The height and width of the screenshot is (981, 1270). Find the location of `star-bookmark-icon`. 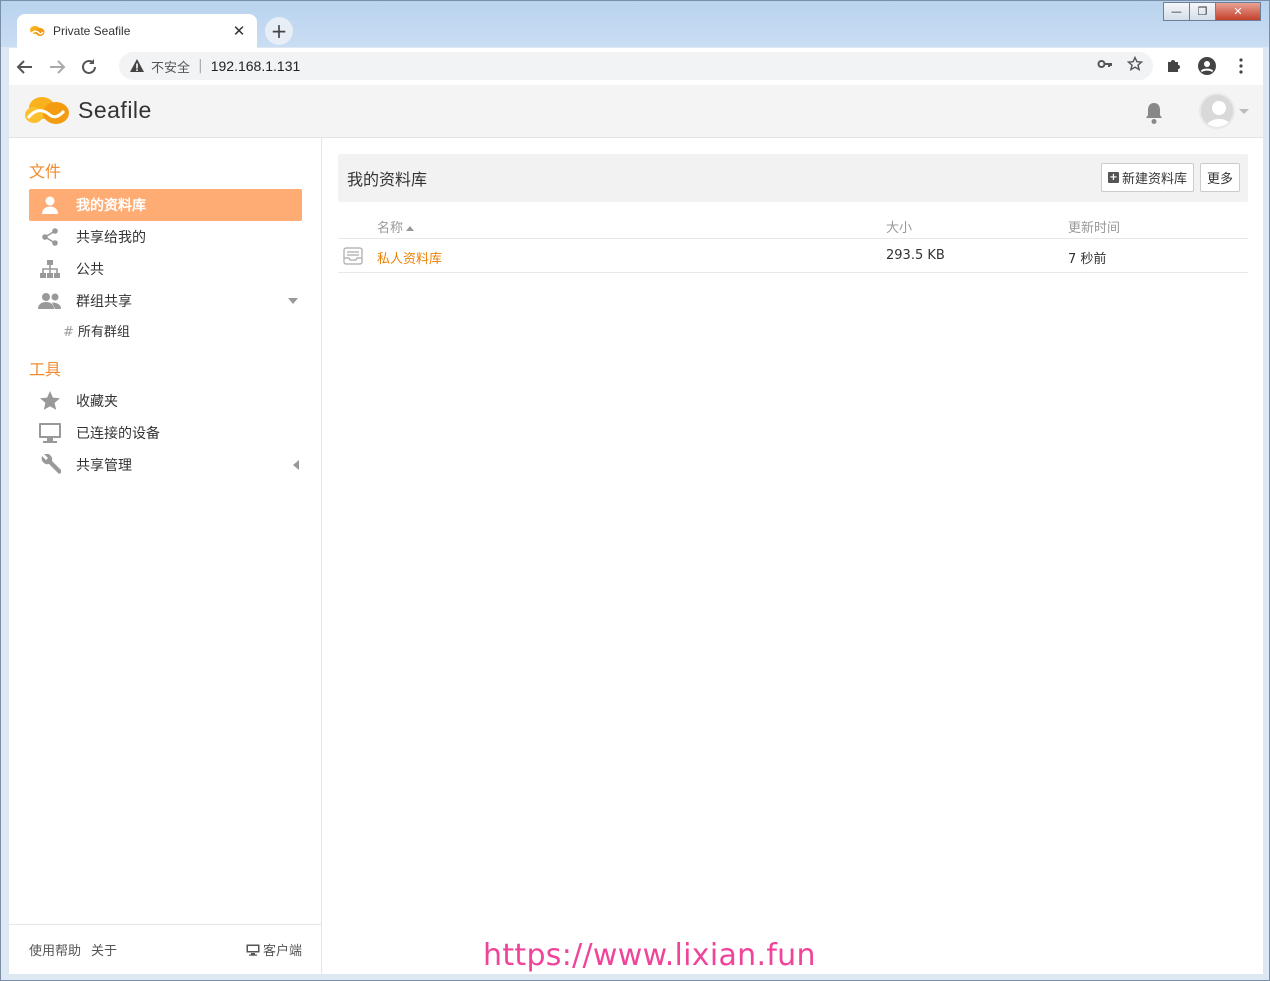

star-bookmark-icon is located at coordinates (1135, 65).